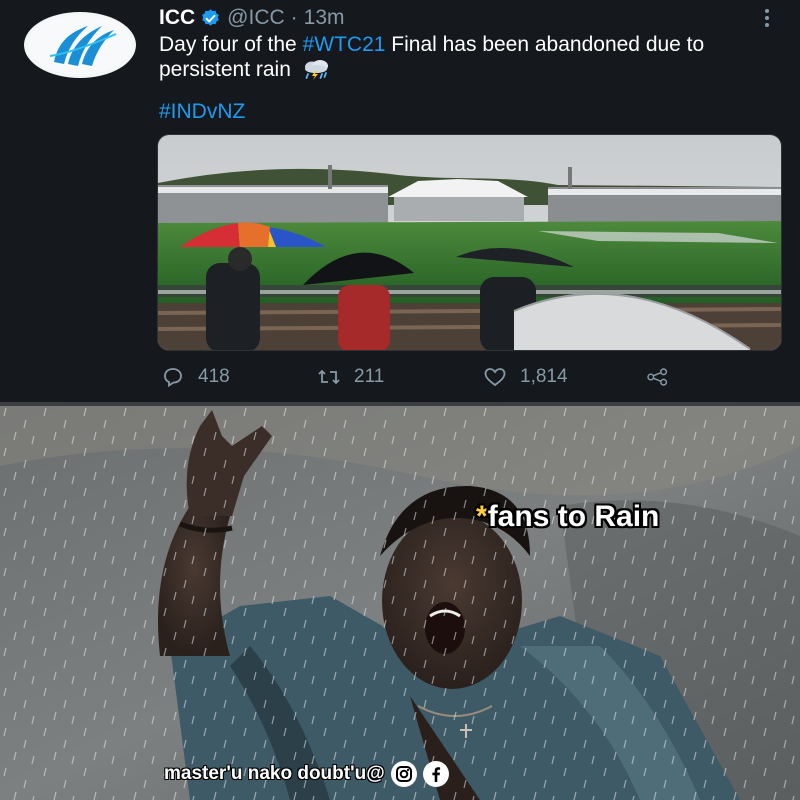  I want to click on retweet-button: 211, so click(350, 377).